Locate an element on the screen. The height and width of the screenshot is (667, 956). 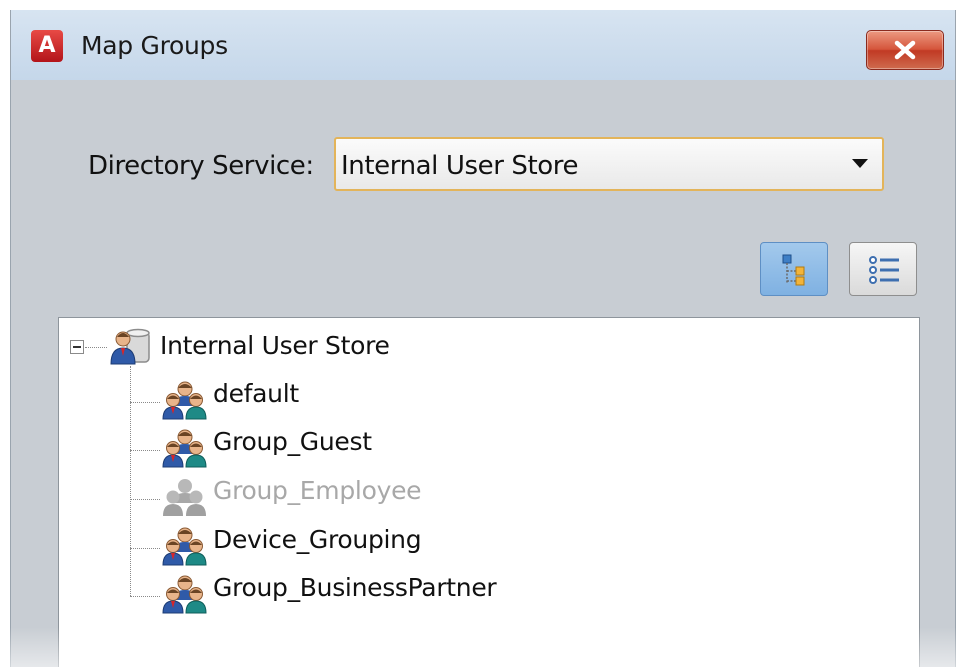
tree-item-label: Group_Guest is located at coordinates (292, 441).